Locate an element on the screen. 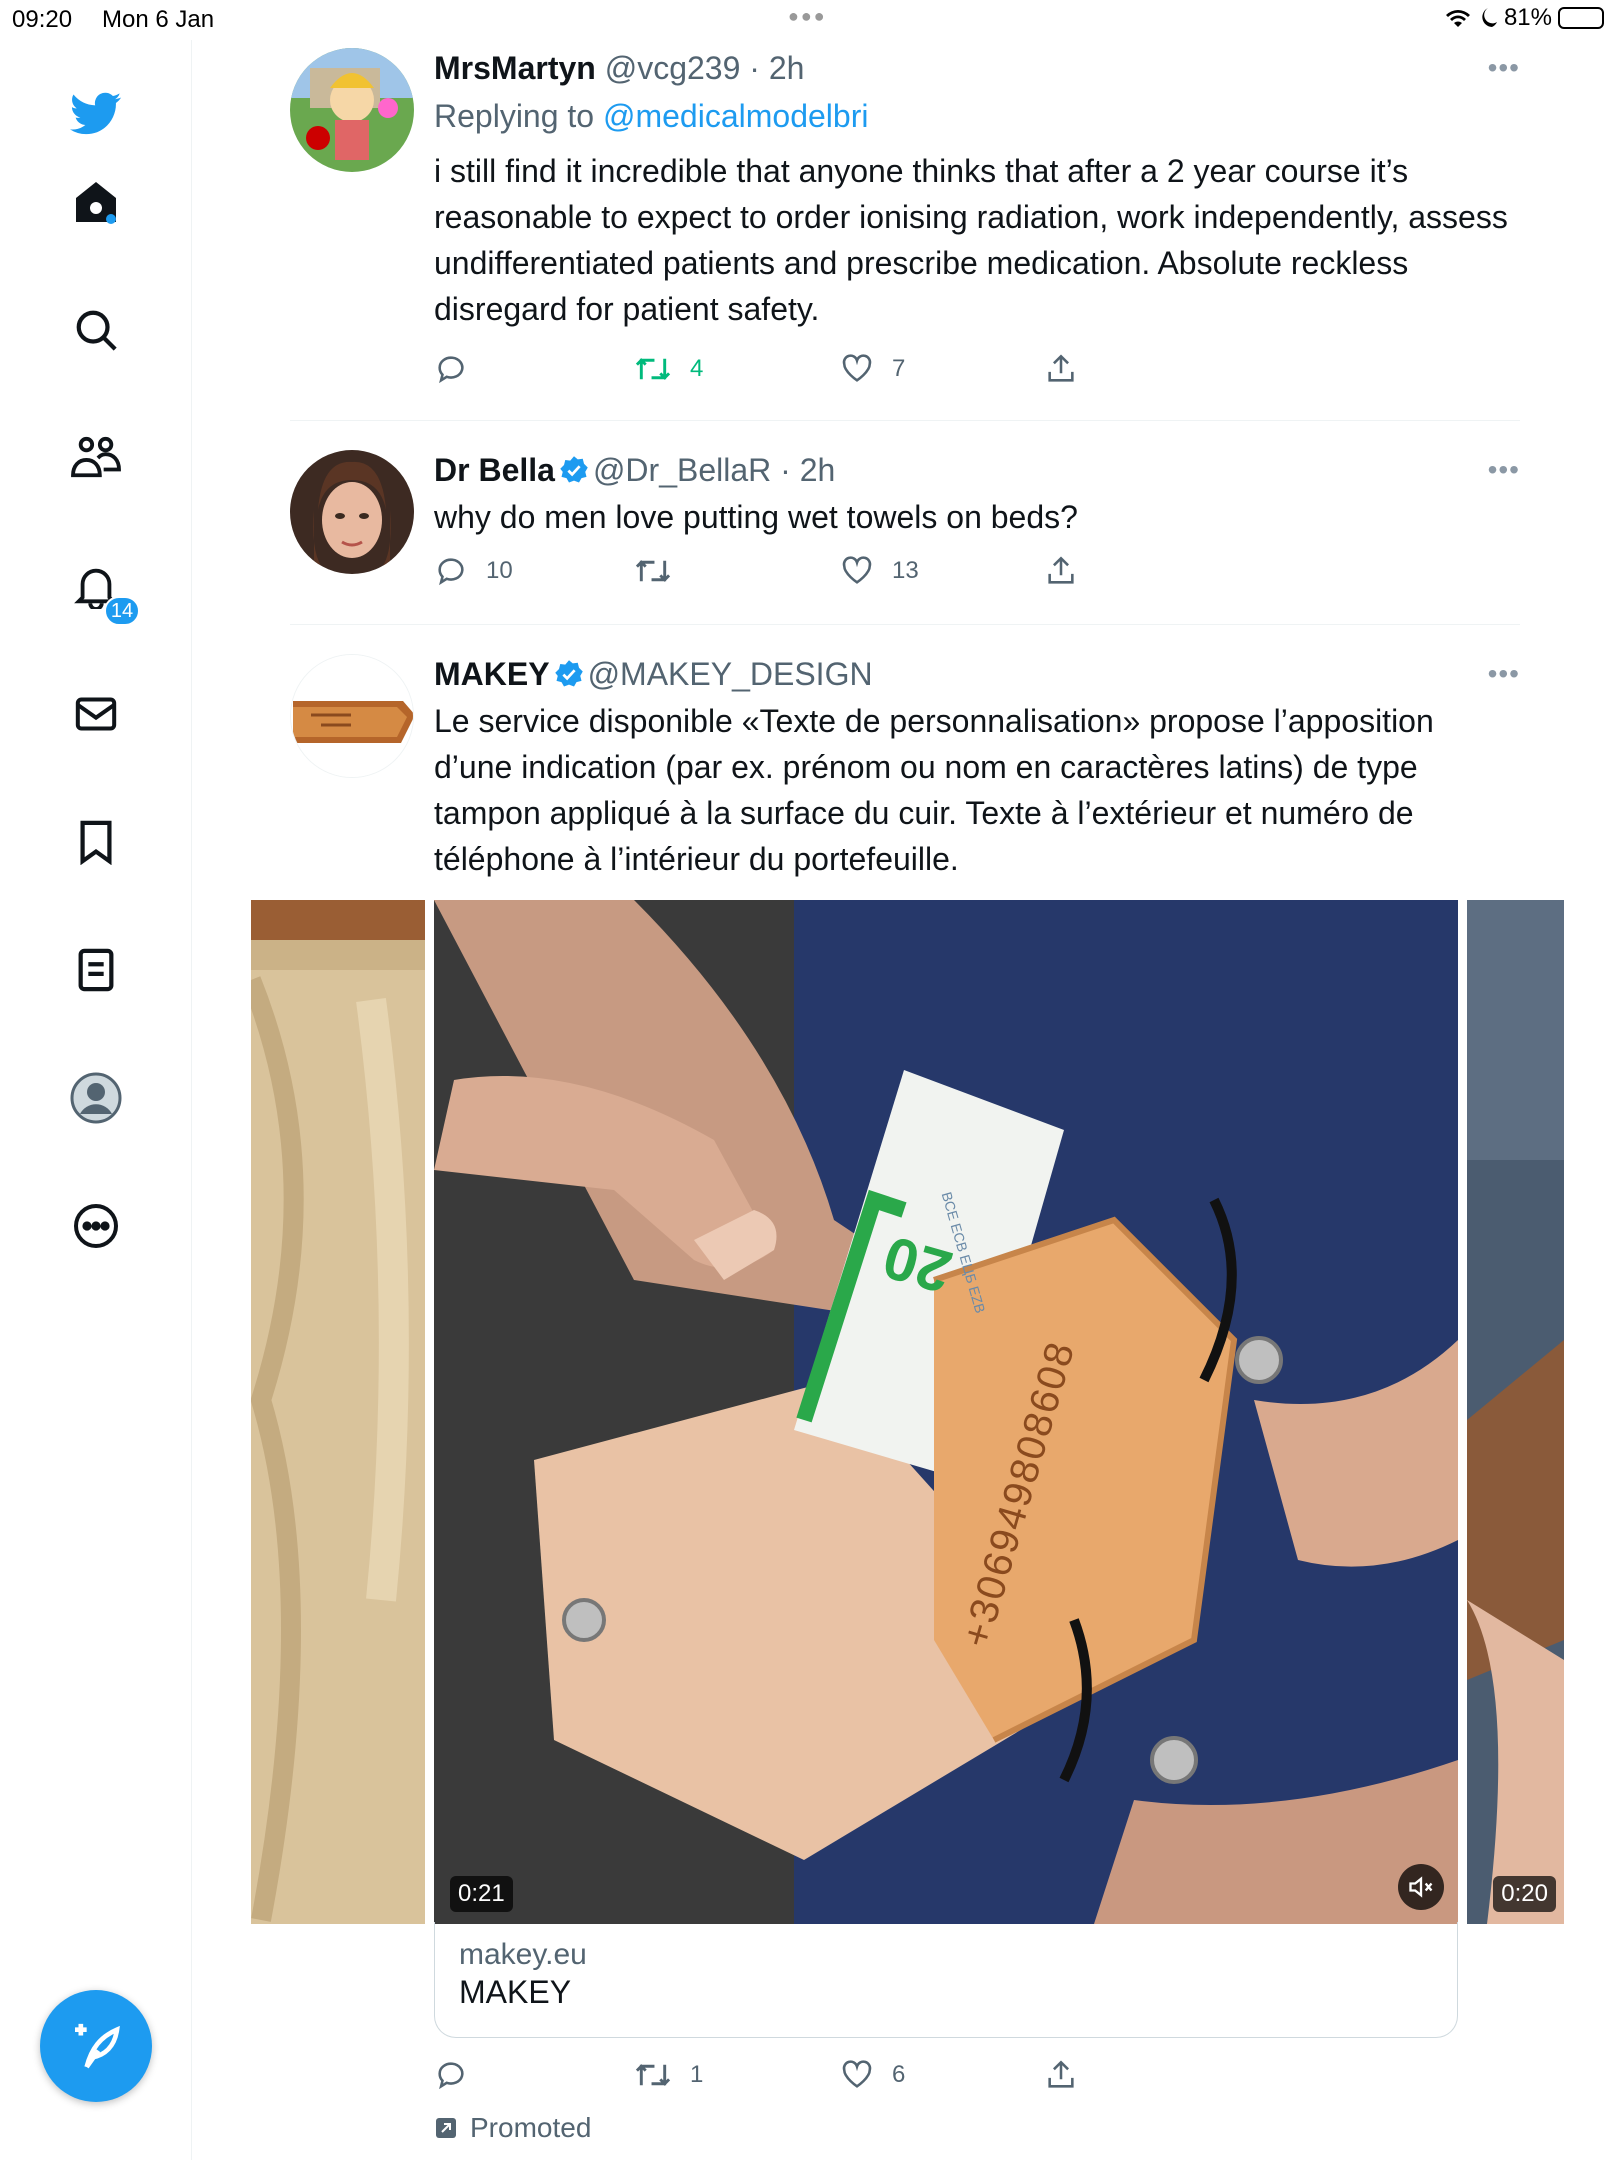  media-next-slide: 0:20 is located at coordinates (1515, 1412).